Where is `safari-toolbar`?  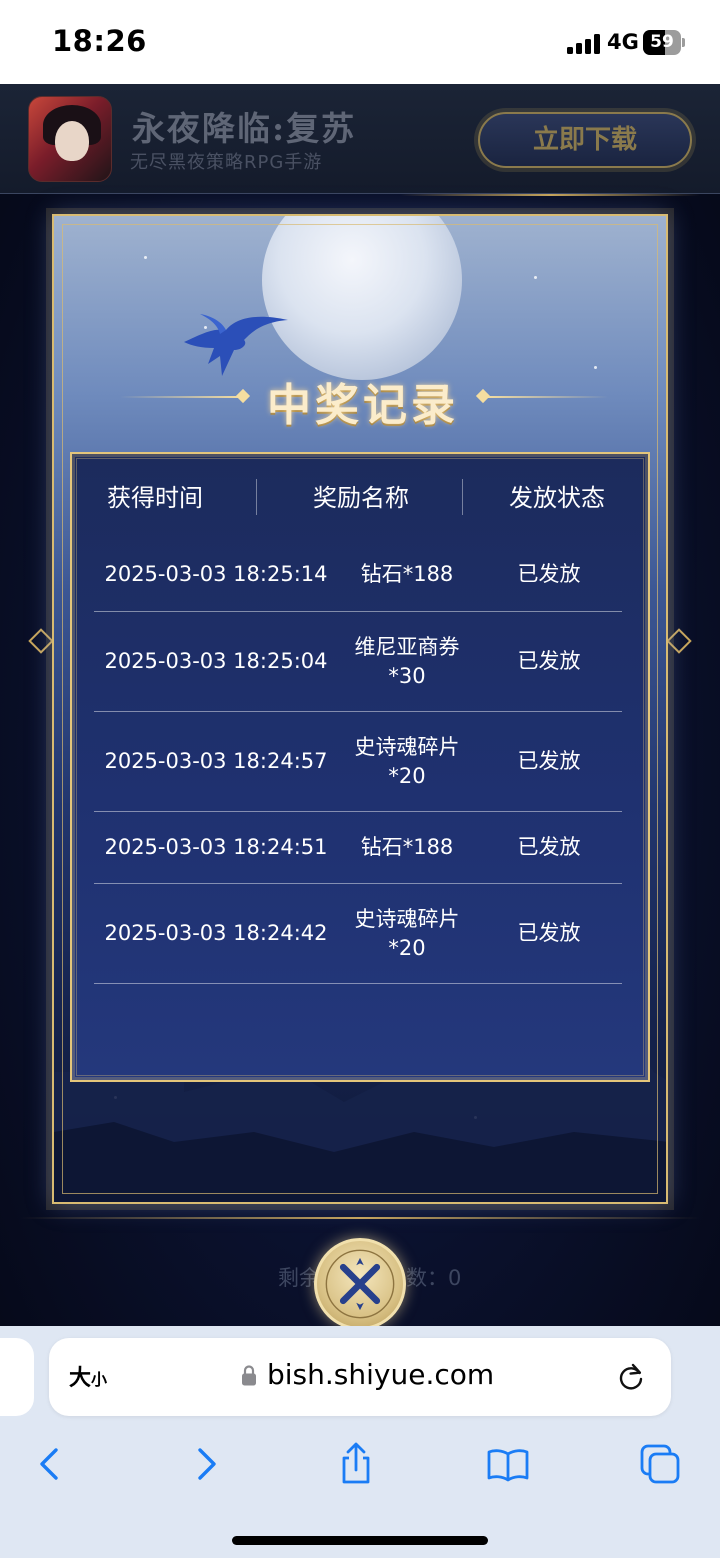 safari-toolbar is located at coordinates (360, 1462).